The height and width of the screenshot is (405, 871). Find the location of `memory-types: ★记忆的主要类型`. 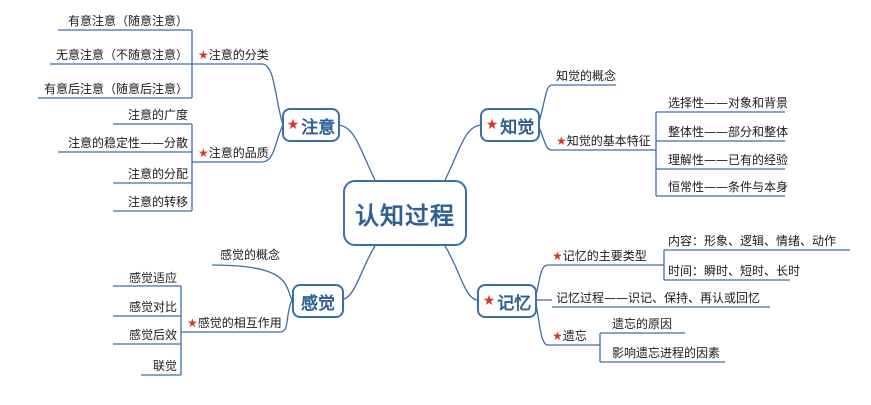

memory-types: ★记忆的主要类型 is located at coordinates (599, 256).